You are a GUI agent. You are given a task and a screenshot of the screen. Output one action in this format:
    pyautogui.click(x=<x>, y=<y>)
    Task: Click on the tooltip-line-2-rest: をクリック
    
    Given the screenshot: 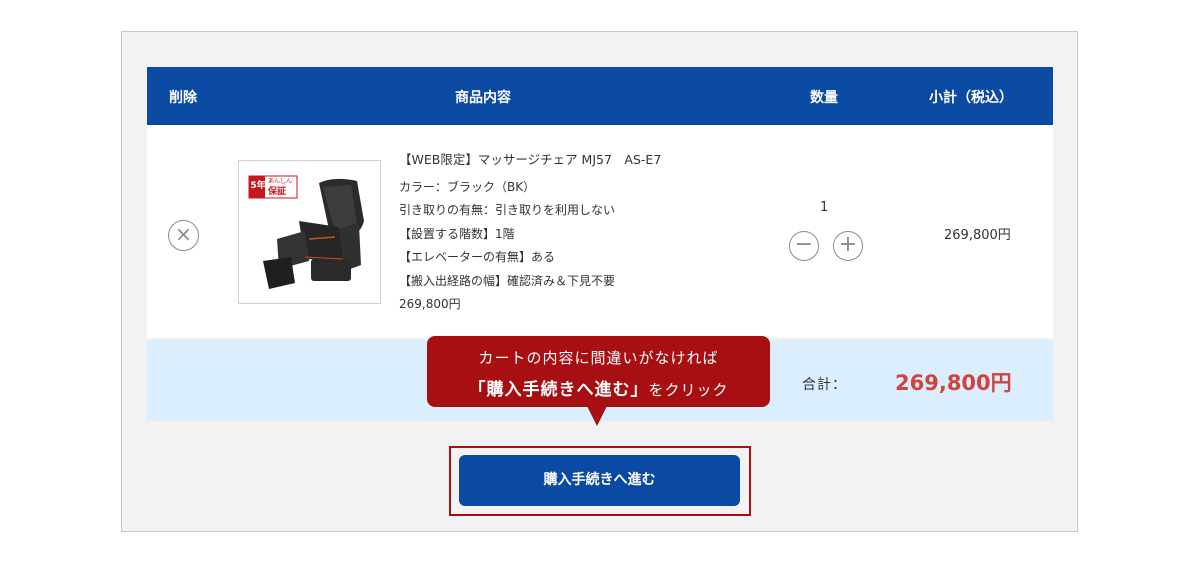 What is the action you would take?
    pyautogui.click(x=688, y=390)
    